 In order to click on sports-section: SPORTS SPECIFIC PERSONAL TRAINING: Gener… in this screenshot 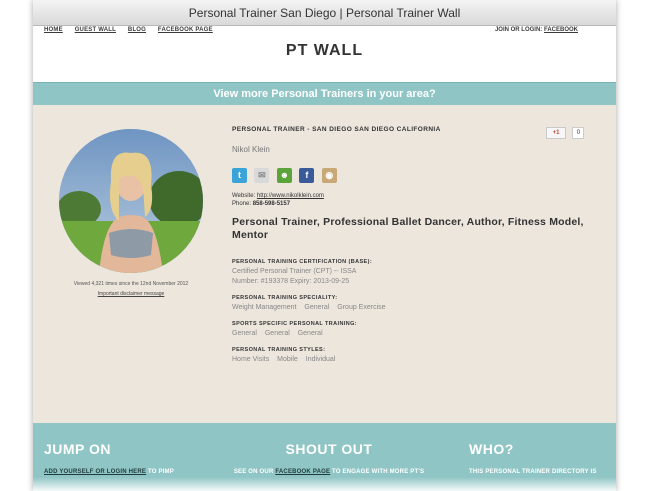, I will do `click(412, 330)`.